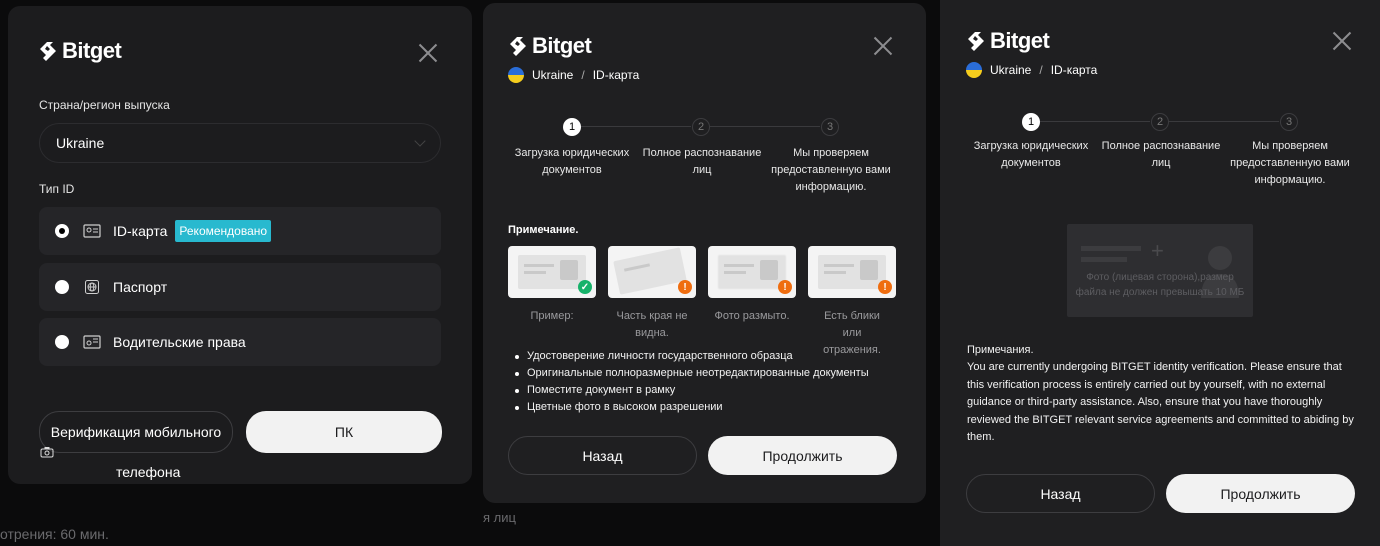 The width and height of the screenshot is (1380, 546). Describe the element at coordinates (691, 407) in the screenshot. I see `list-item: Цветные фото в высоком разрешении` at that location.